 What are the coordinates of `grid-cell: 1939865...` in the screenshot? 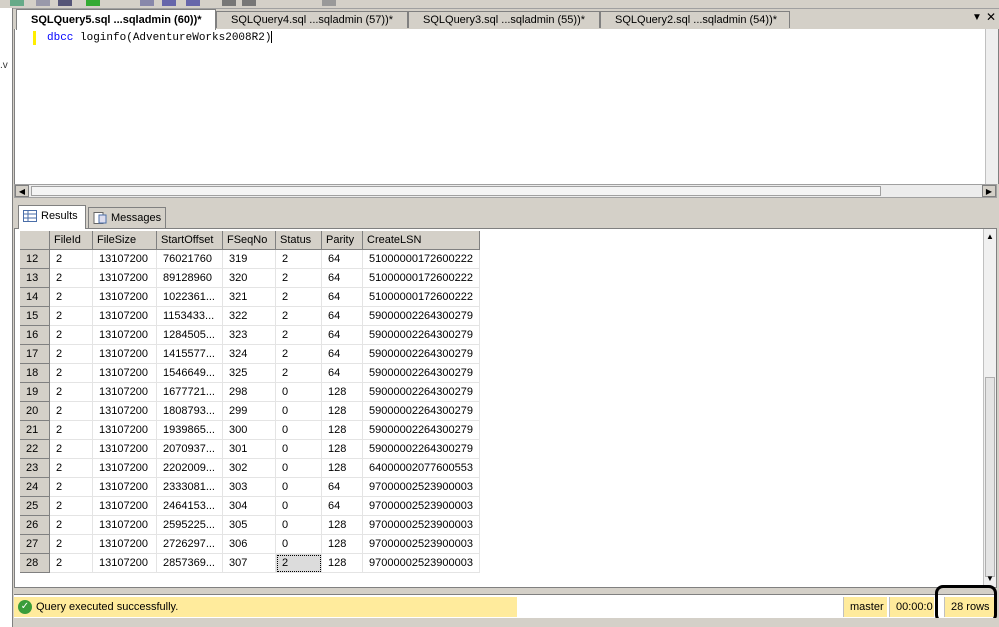 It's located at (190, 430).